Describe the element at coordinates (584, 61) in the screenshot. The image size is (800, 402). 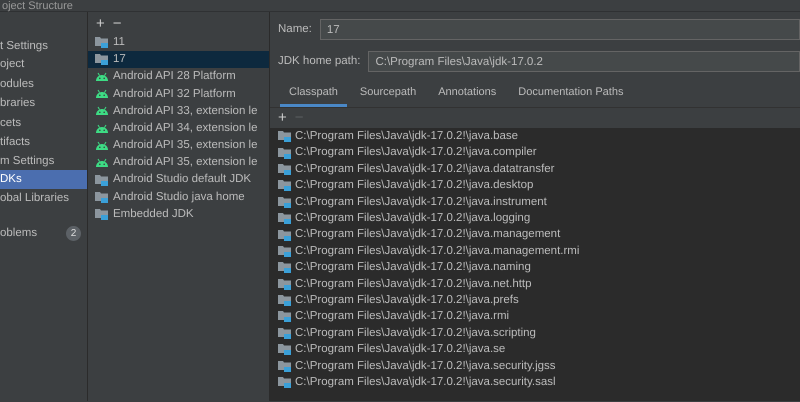
I see `jdk-home-path-field: C:\Program Files\Java\jdk-17.0.2` at that location.